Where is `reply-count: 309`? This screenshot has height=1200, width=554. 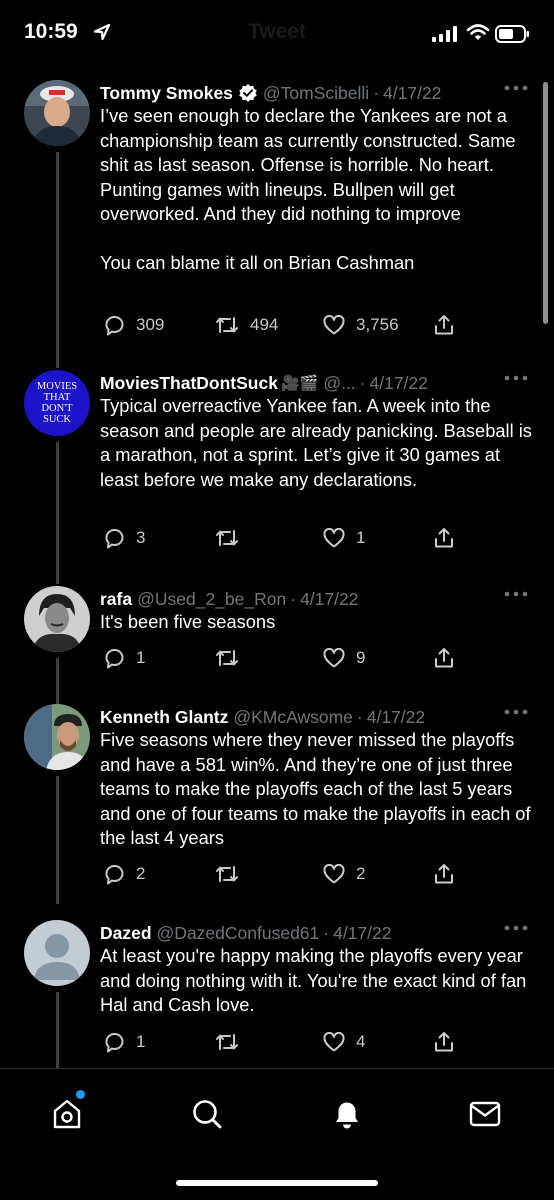
reply-count: 309 is located at coordinates (150, 324).